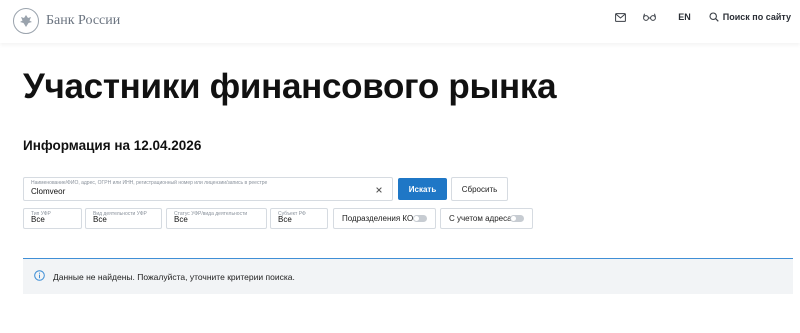 The image size is (800, 333). I want to click on reset-button: Сбросить, so click(479, 189).